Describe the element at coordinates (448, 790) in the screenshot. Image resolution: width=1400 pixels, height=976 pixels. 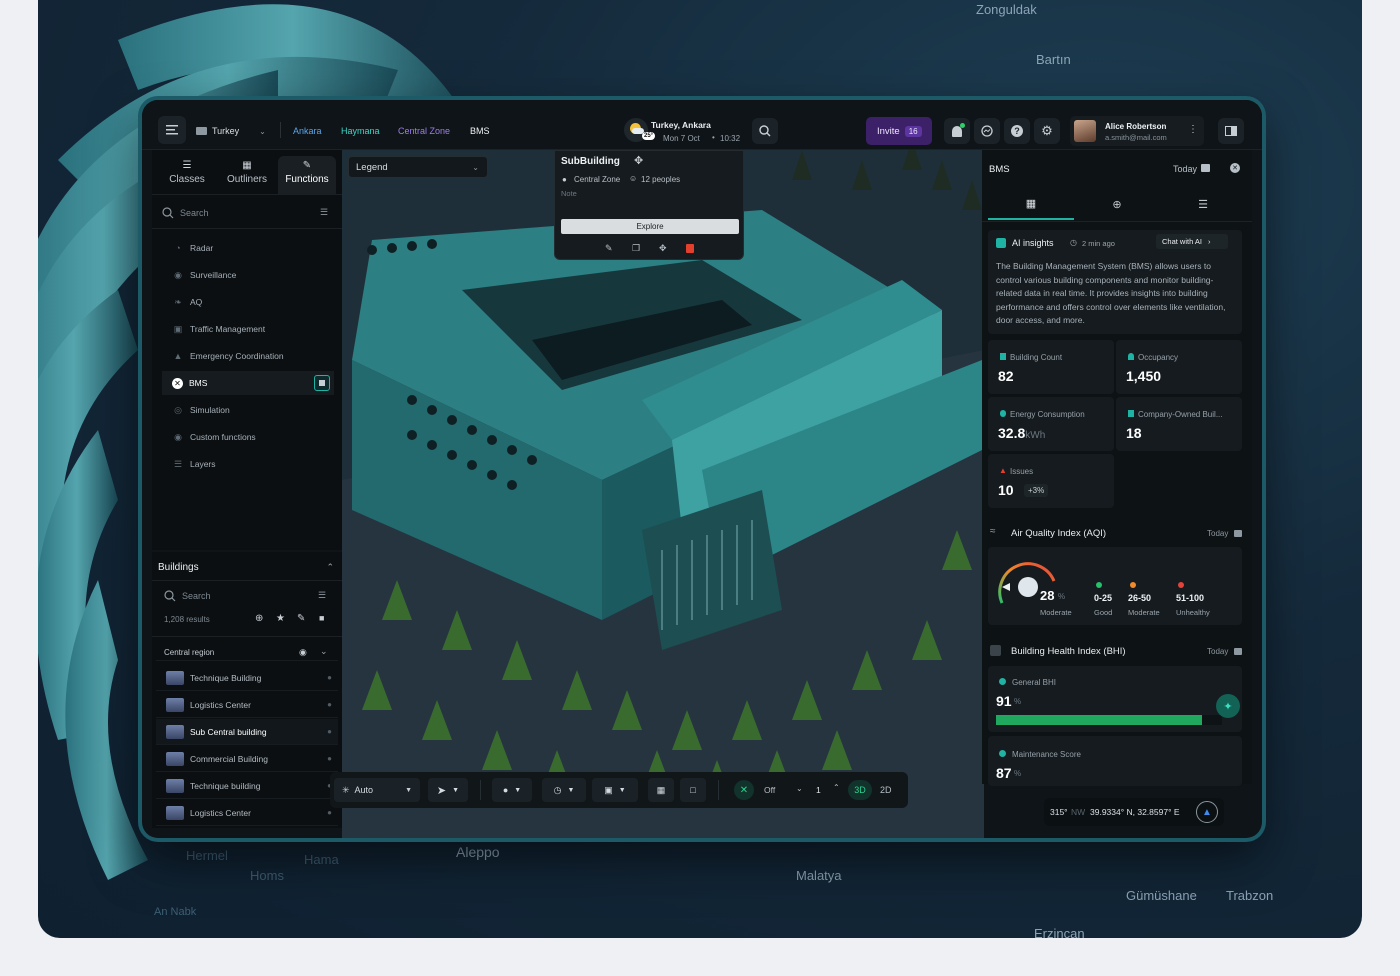
I see `select-tool-button: ➤ ▼` at that location.